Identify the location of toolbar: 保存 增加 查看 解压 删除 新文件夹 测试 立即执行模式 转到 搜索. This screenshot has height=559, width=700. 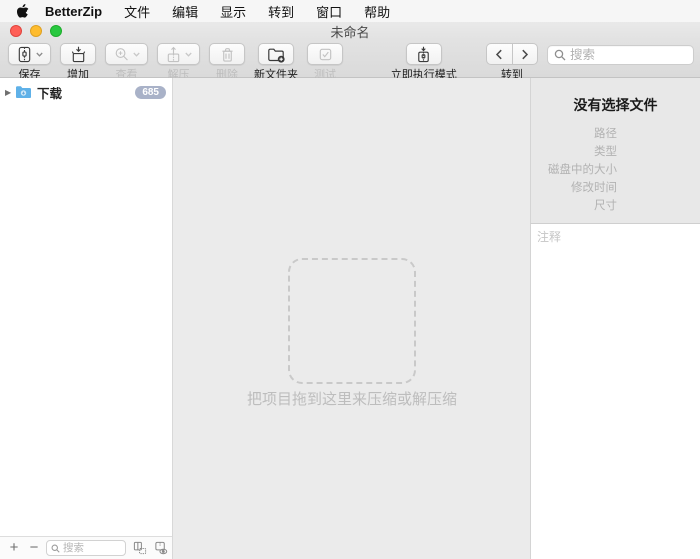
(350, 60).